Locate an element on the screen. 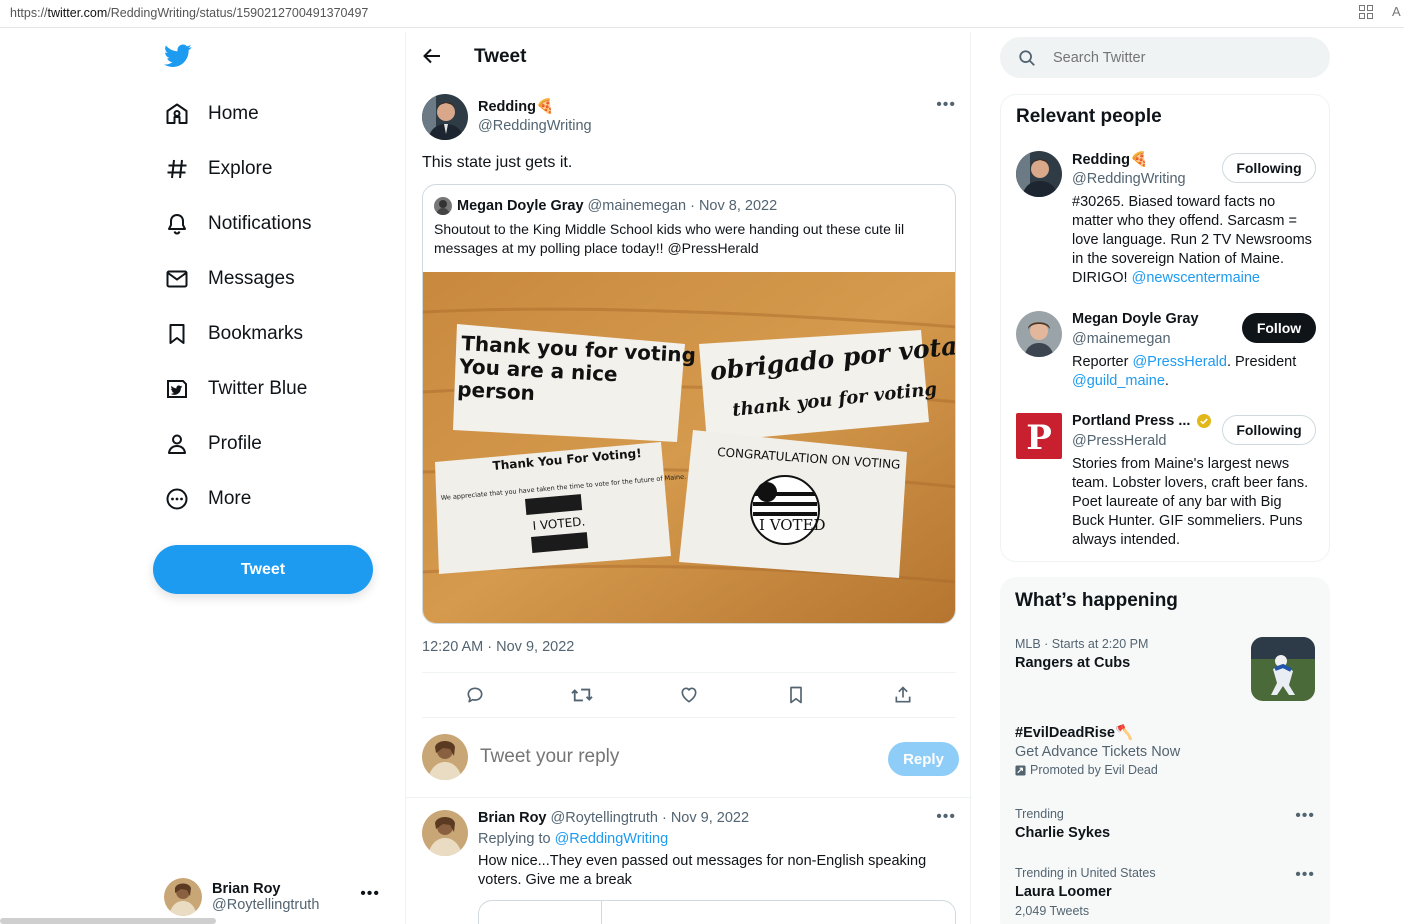 The width and height of the screenshot is (1404, 924). quote-meta: @mainemegan · Nov 8, 2022 is located at coordinates (682, 206).